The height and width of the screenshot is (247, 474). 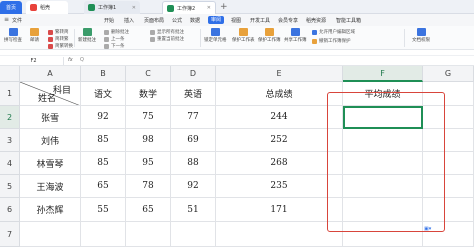 I want to click on table-row-name: 孙杰辉, so click(x=50, y=210).